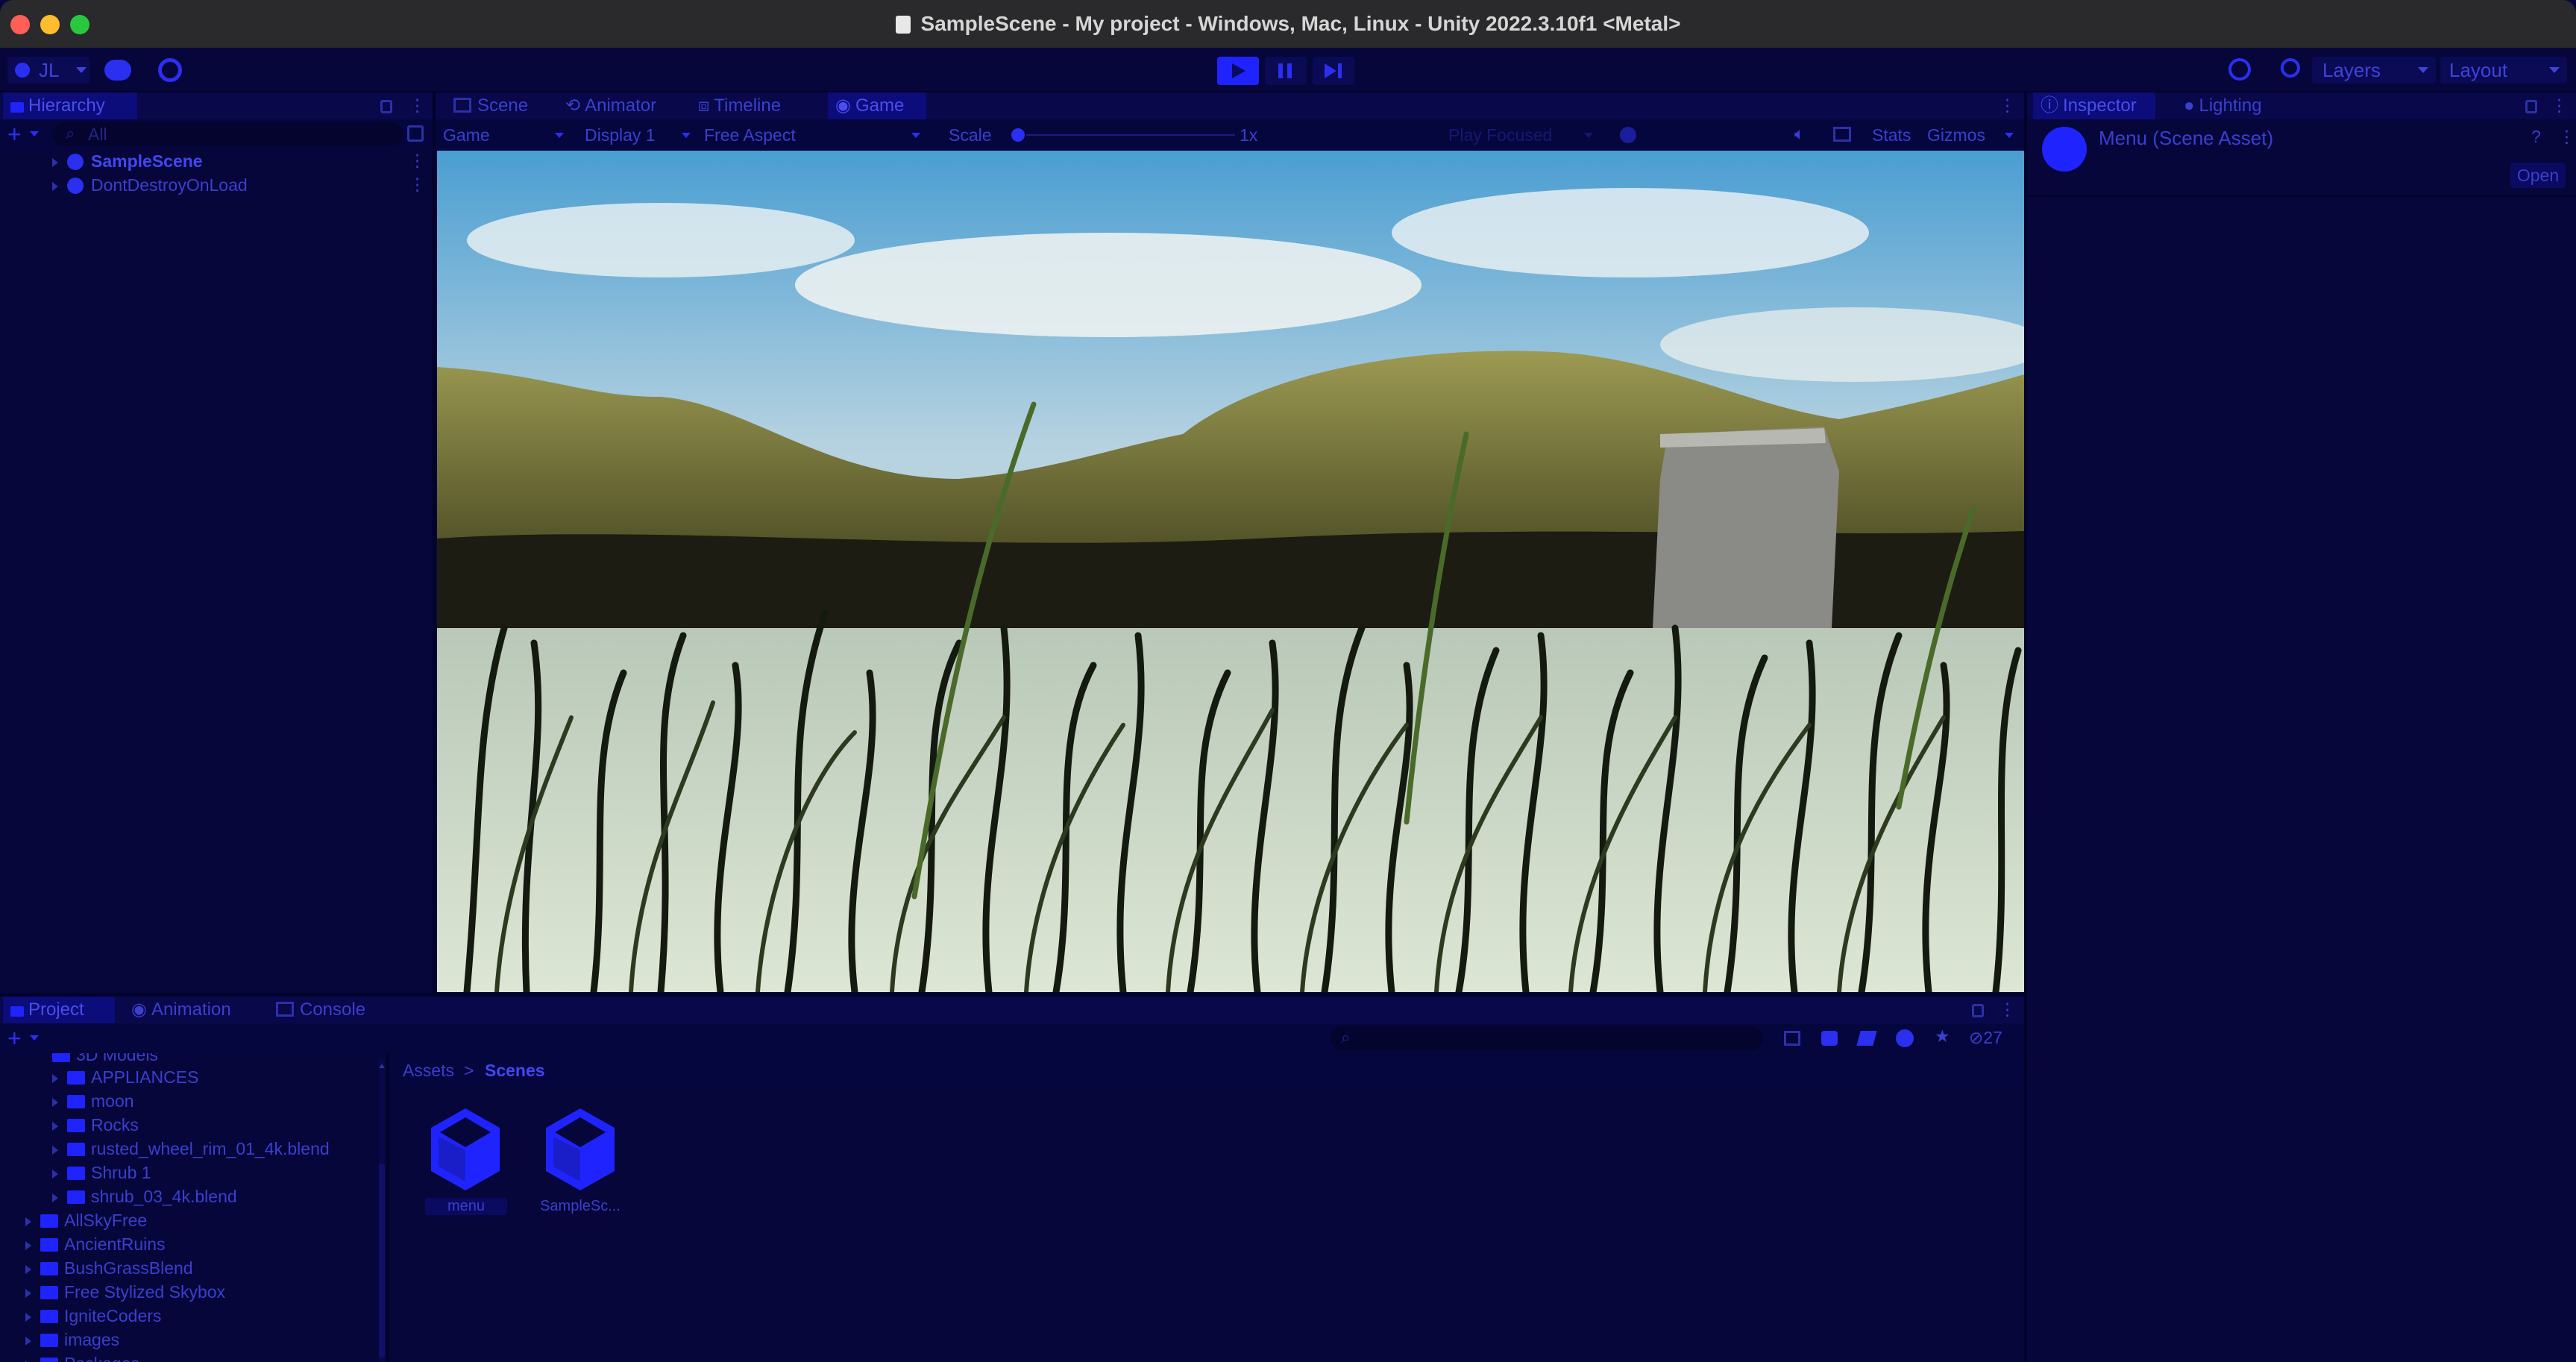 The width and height of the screenshot is (2576, 1362). Describe the element at coordinates (139, 1009) in the screenshot. I see `animation-icon: ◉` at that location.